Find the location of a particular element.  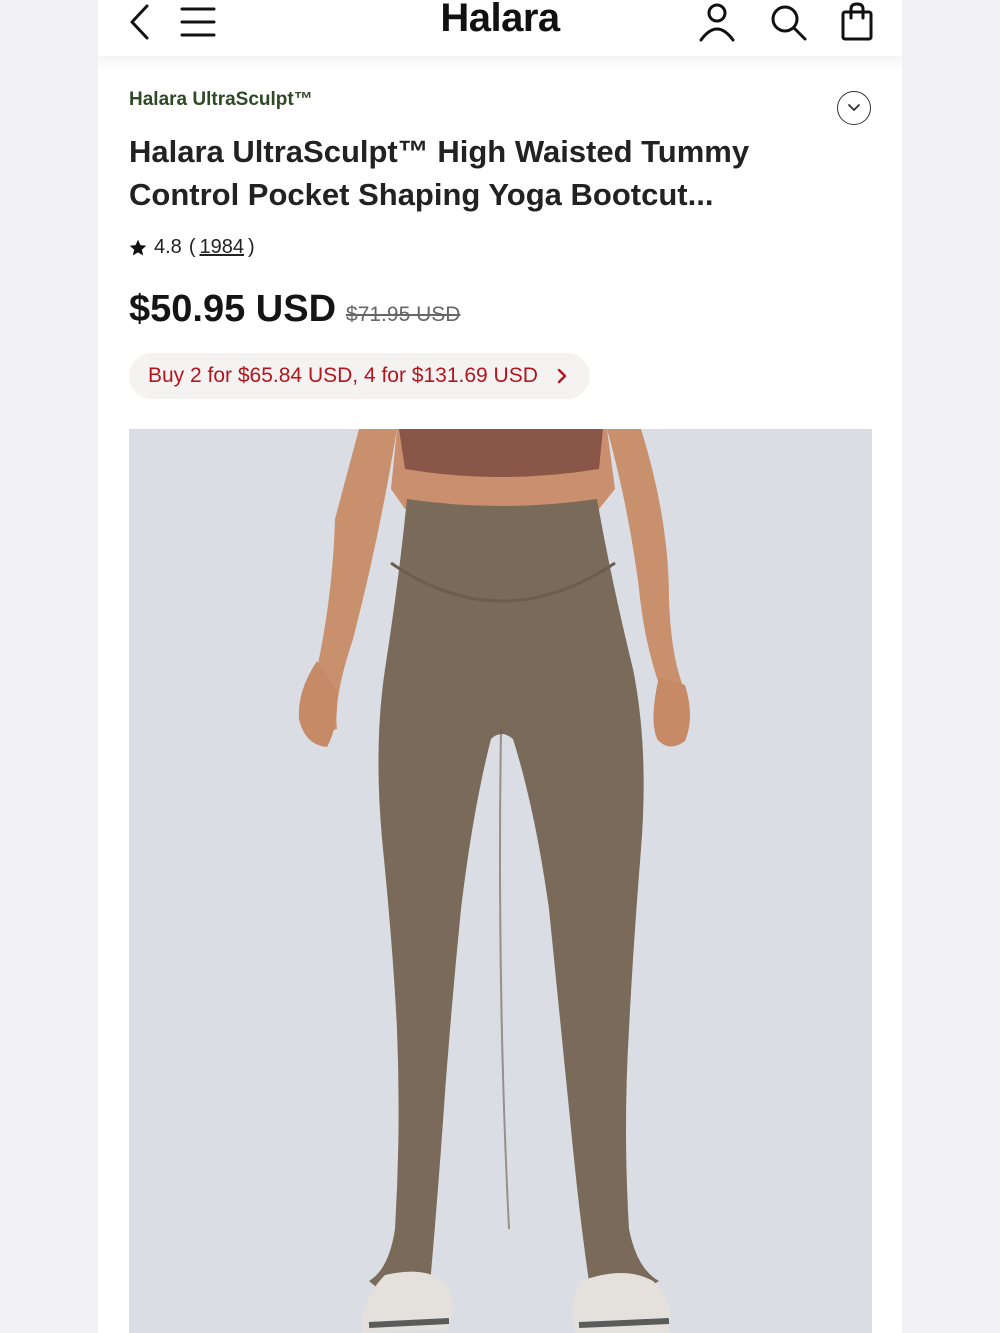

review-count-link: 1984 is located at coordinates (221, 247).